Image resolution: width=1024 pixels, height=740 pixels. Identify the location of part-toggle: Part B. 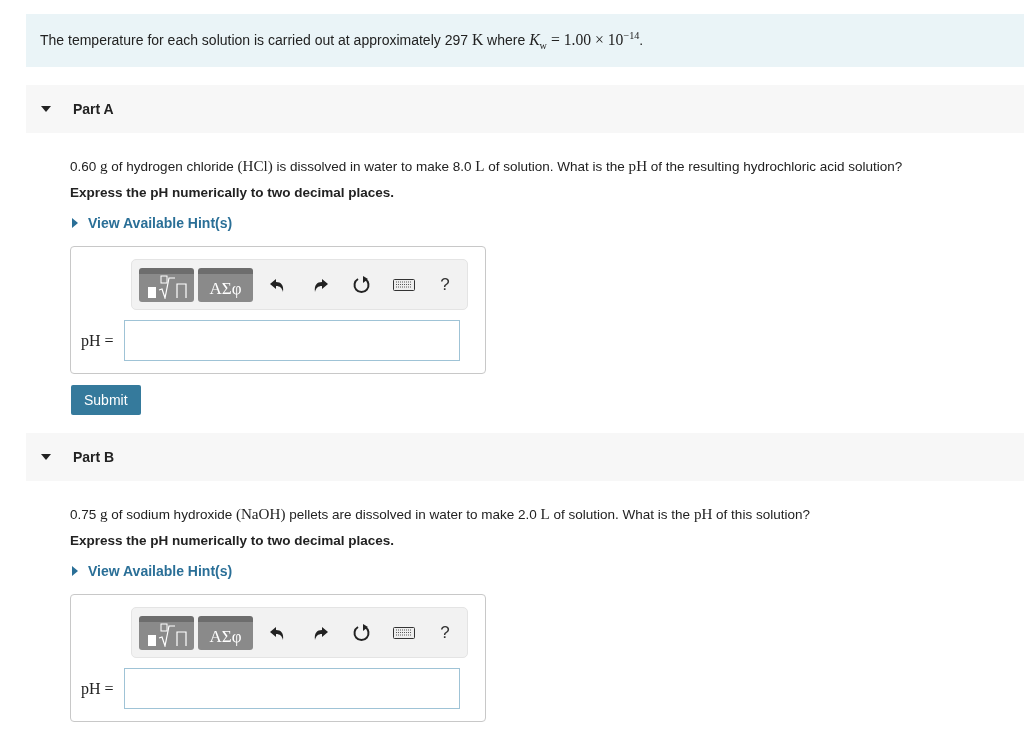
(78, 457).